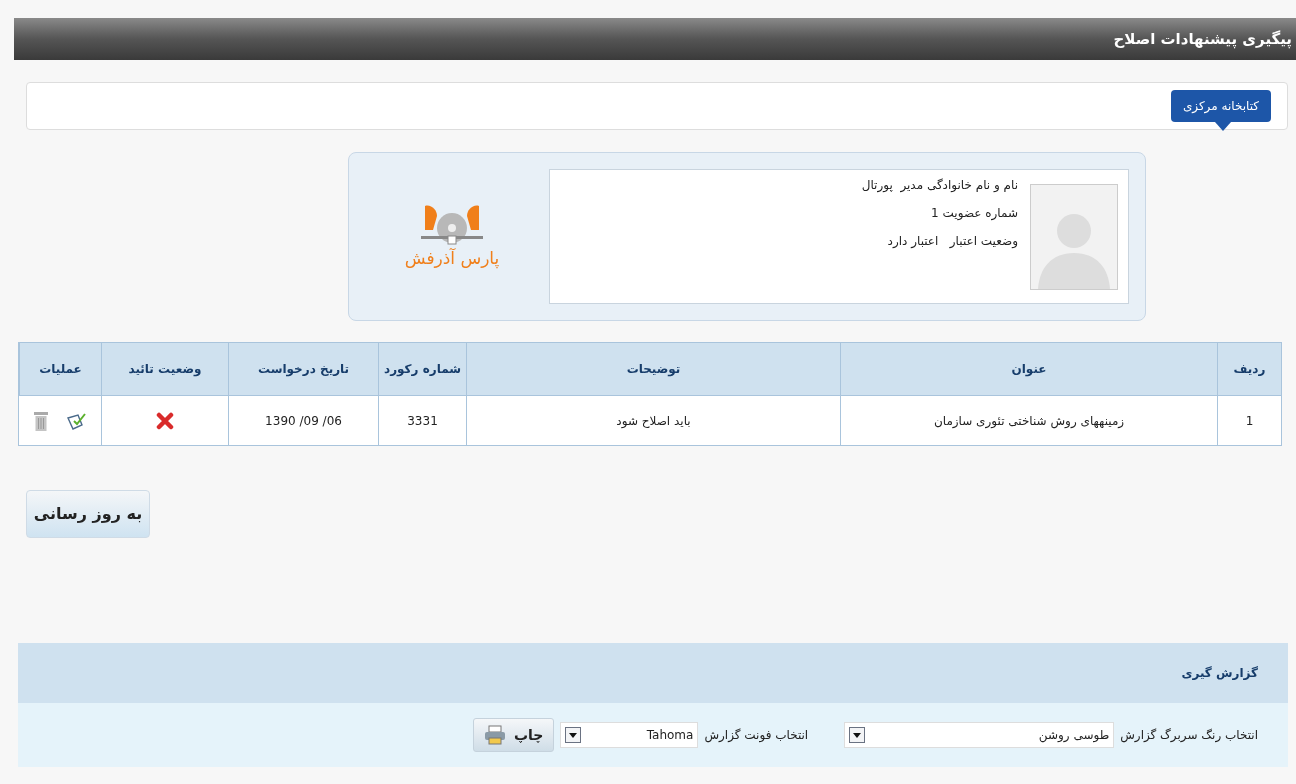 The height and width of the screenshot is (784, 1296). I want to click on table-cell: باید اصلاح شود, so click(653, 420).